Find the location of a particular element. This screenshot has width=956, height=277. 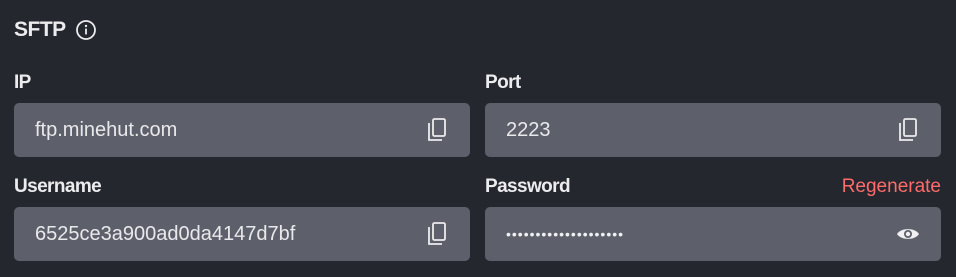

section-title: SFTP is located at coordinates (40, 29).